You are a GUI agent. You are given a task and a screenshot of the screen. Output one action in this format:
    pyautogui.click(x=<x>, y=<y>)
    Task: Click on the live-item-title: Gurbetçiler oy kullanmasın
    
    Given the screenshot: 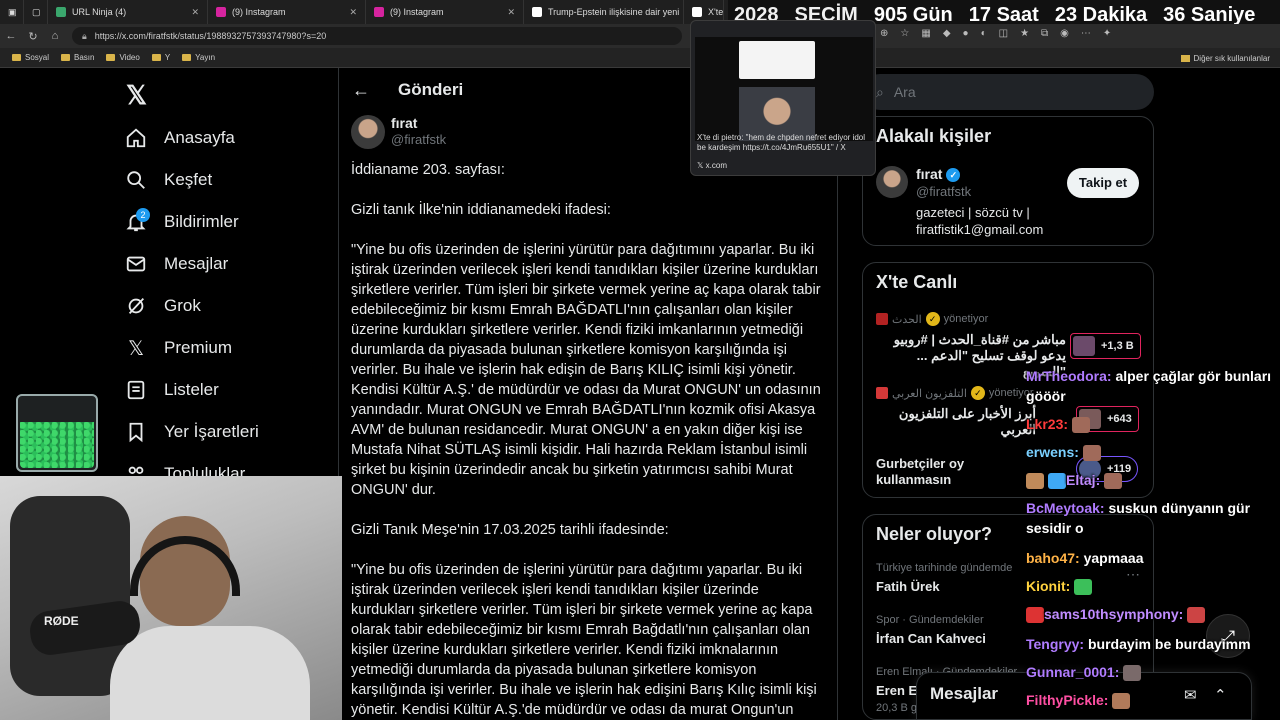 What is the action you would take?
    pyautogui.click(x=951, y=472)
    